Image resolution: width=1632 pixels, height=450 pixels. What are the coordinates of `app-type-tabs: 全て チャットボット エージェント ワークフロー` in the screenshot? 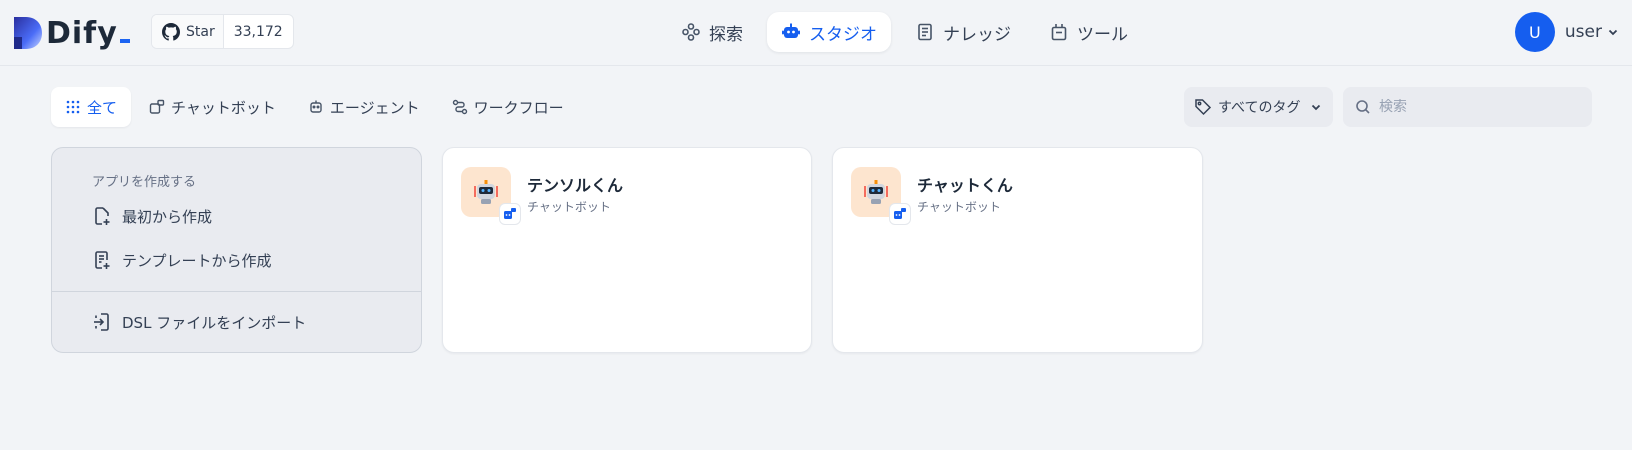 It's located at (316, 107).